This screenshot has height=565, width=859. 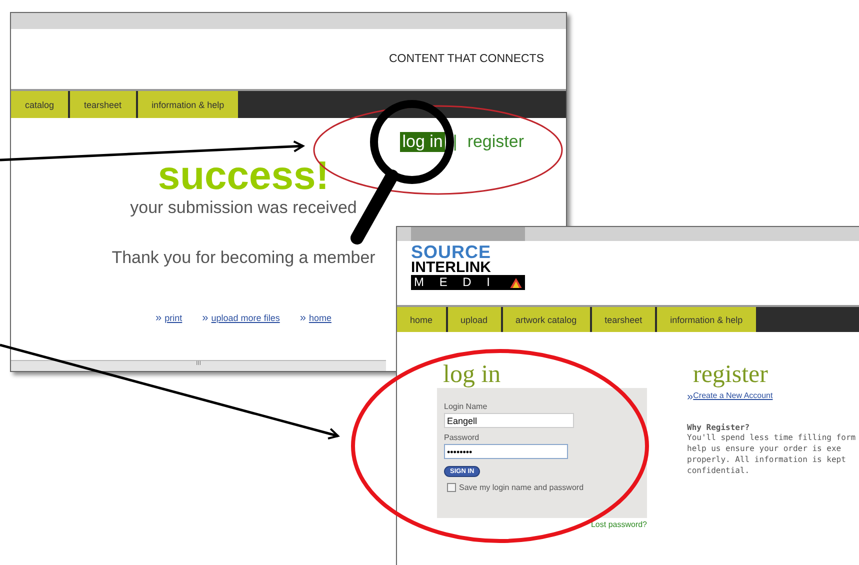 I want to click on account-link: log in, so click(x=422, y=142).